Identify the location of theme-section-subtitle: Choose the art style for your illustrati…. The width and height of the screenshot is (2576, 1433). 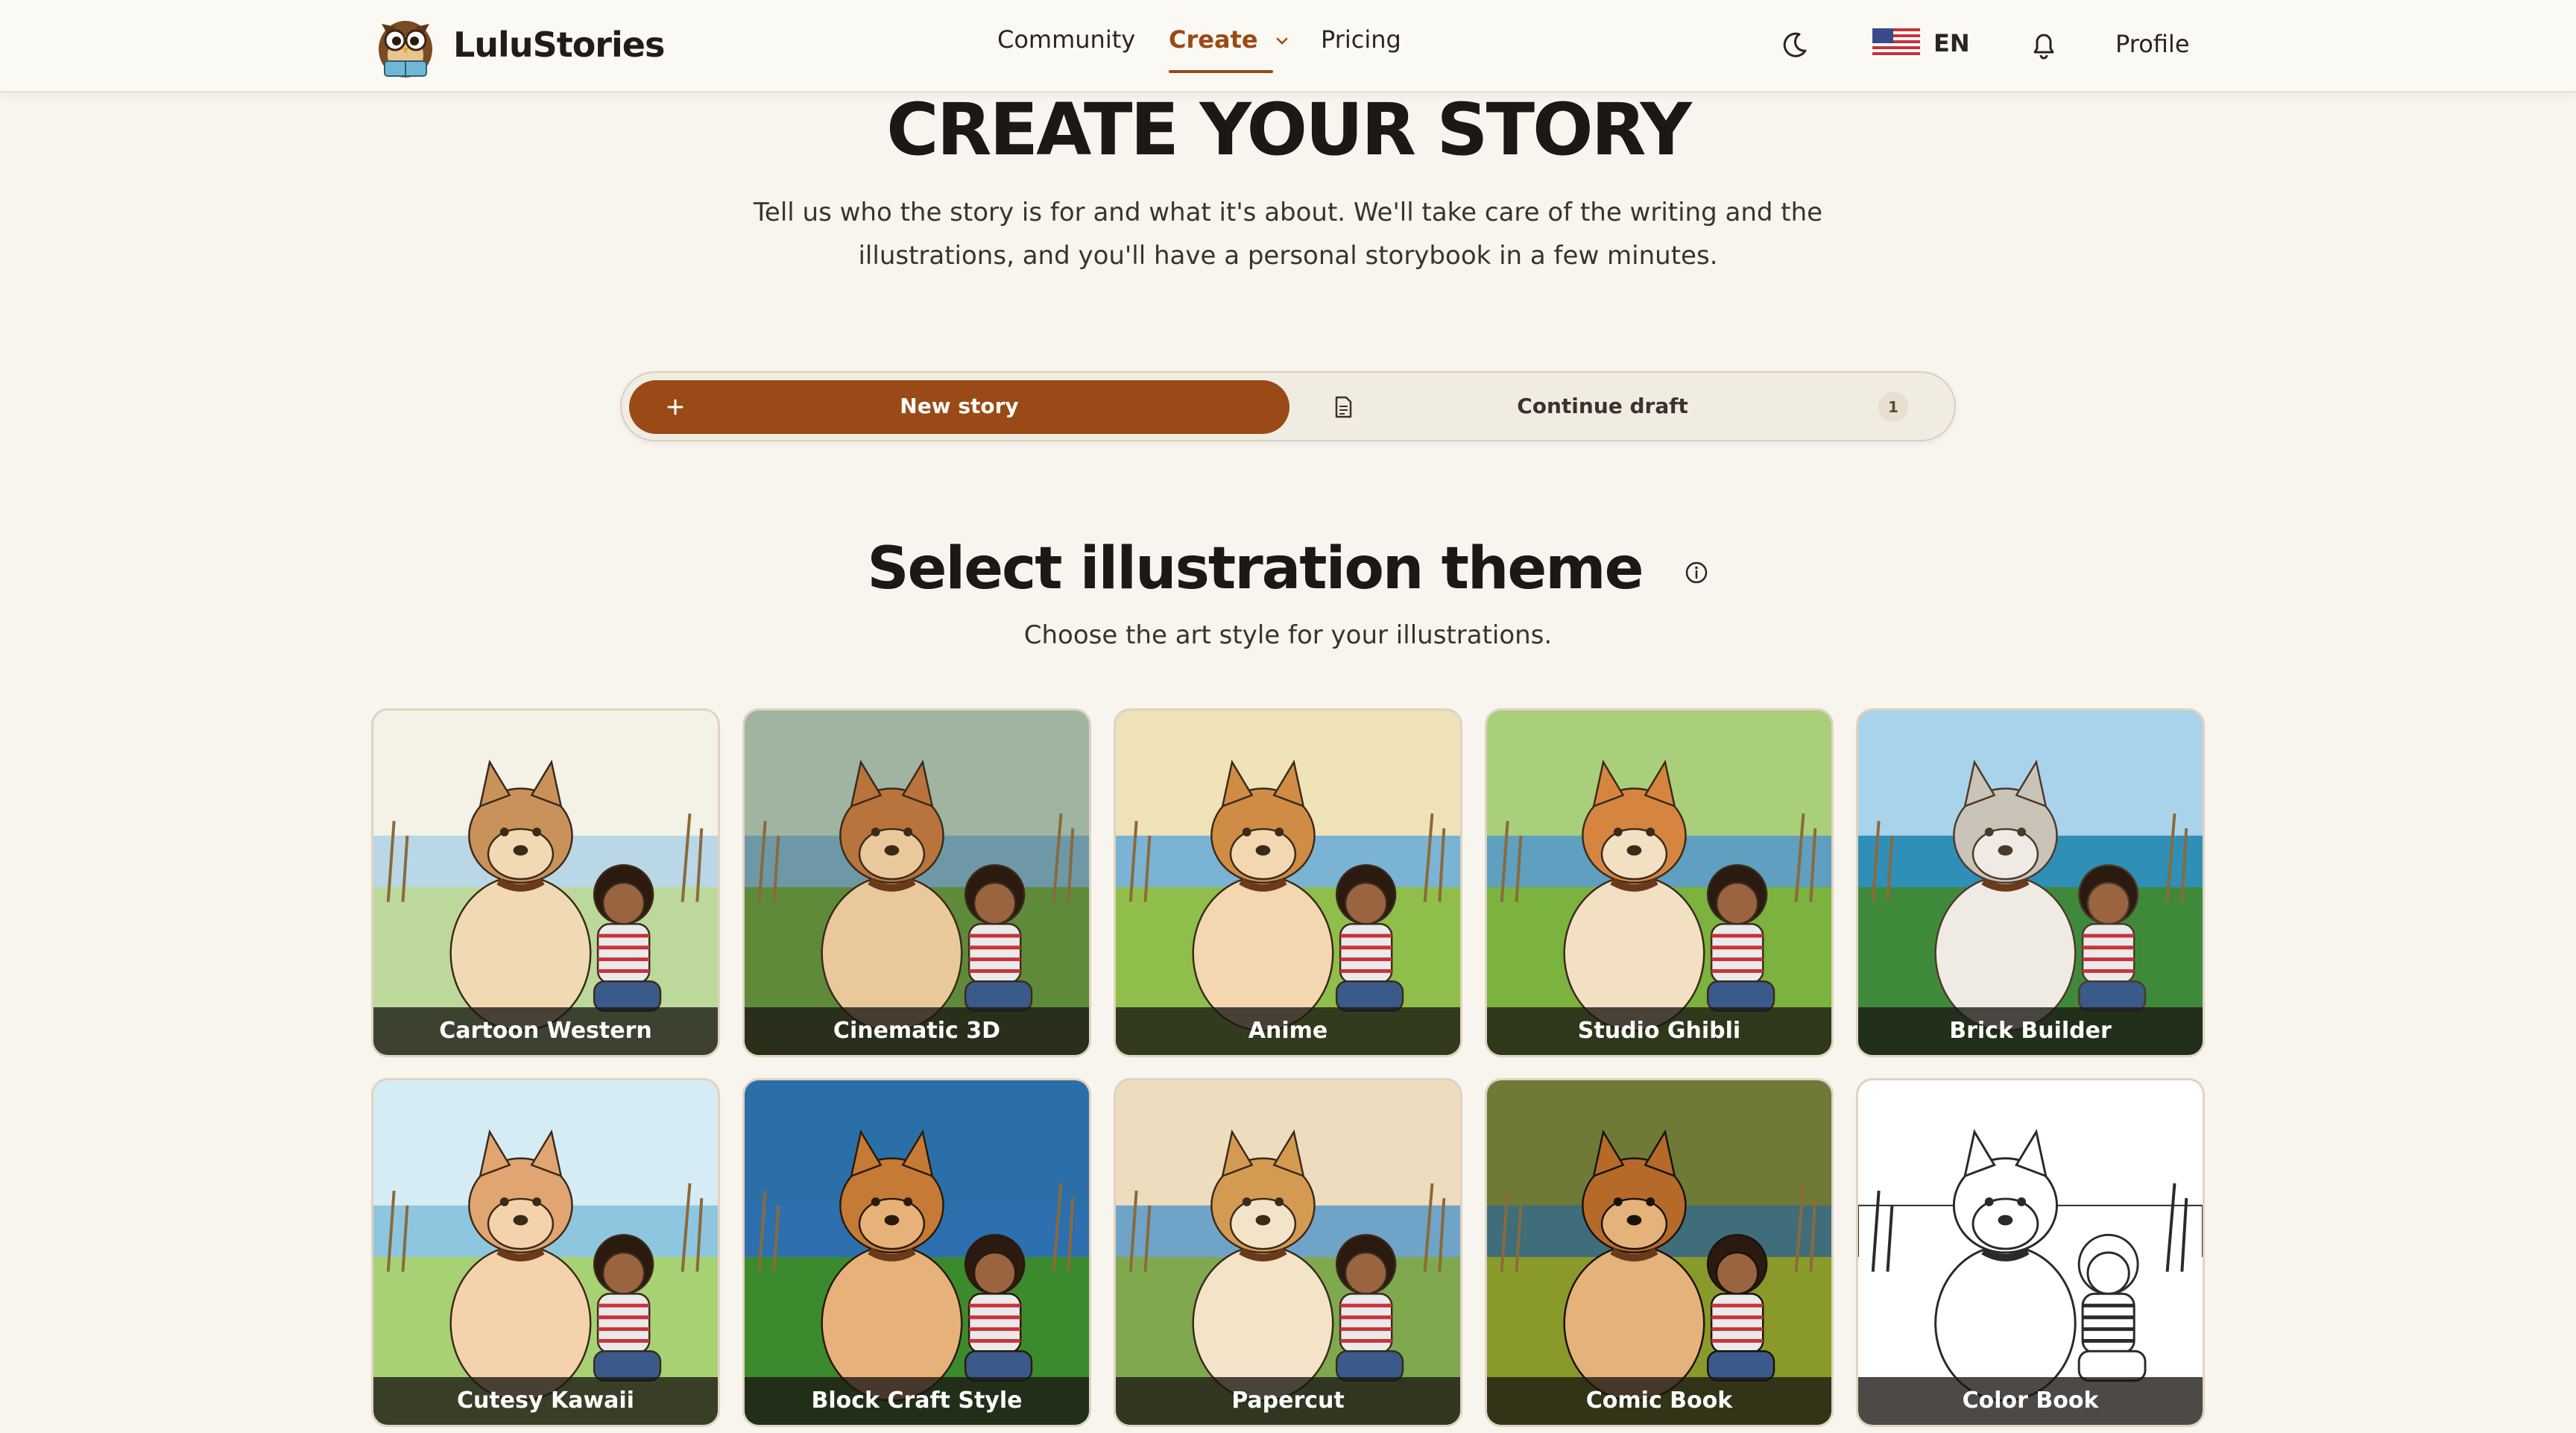
(1288, 635).